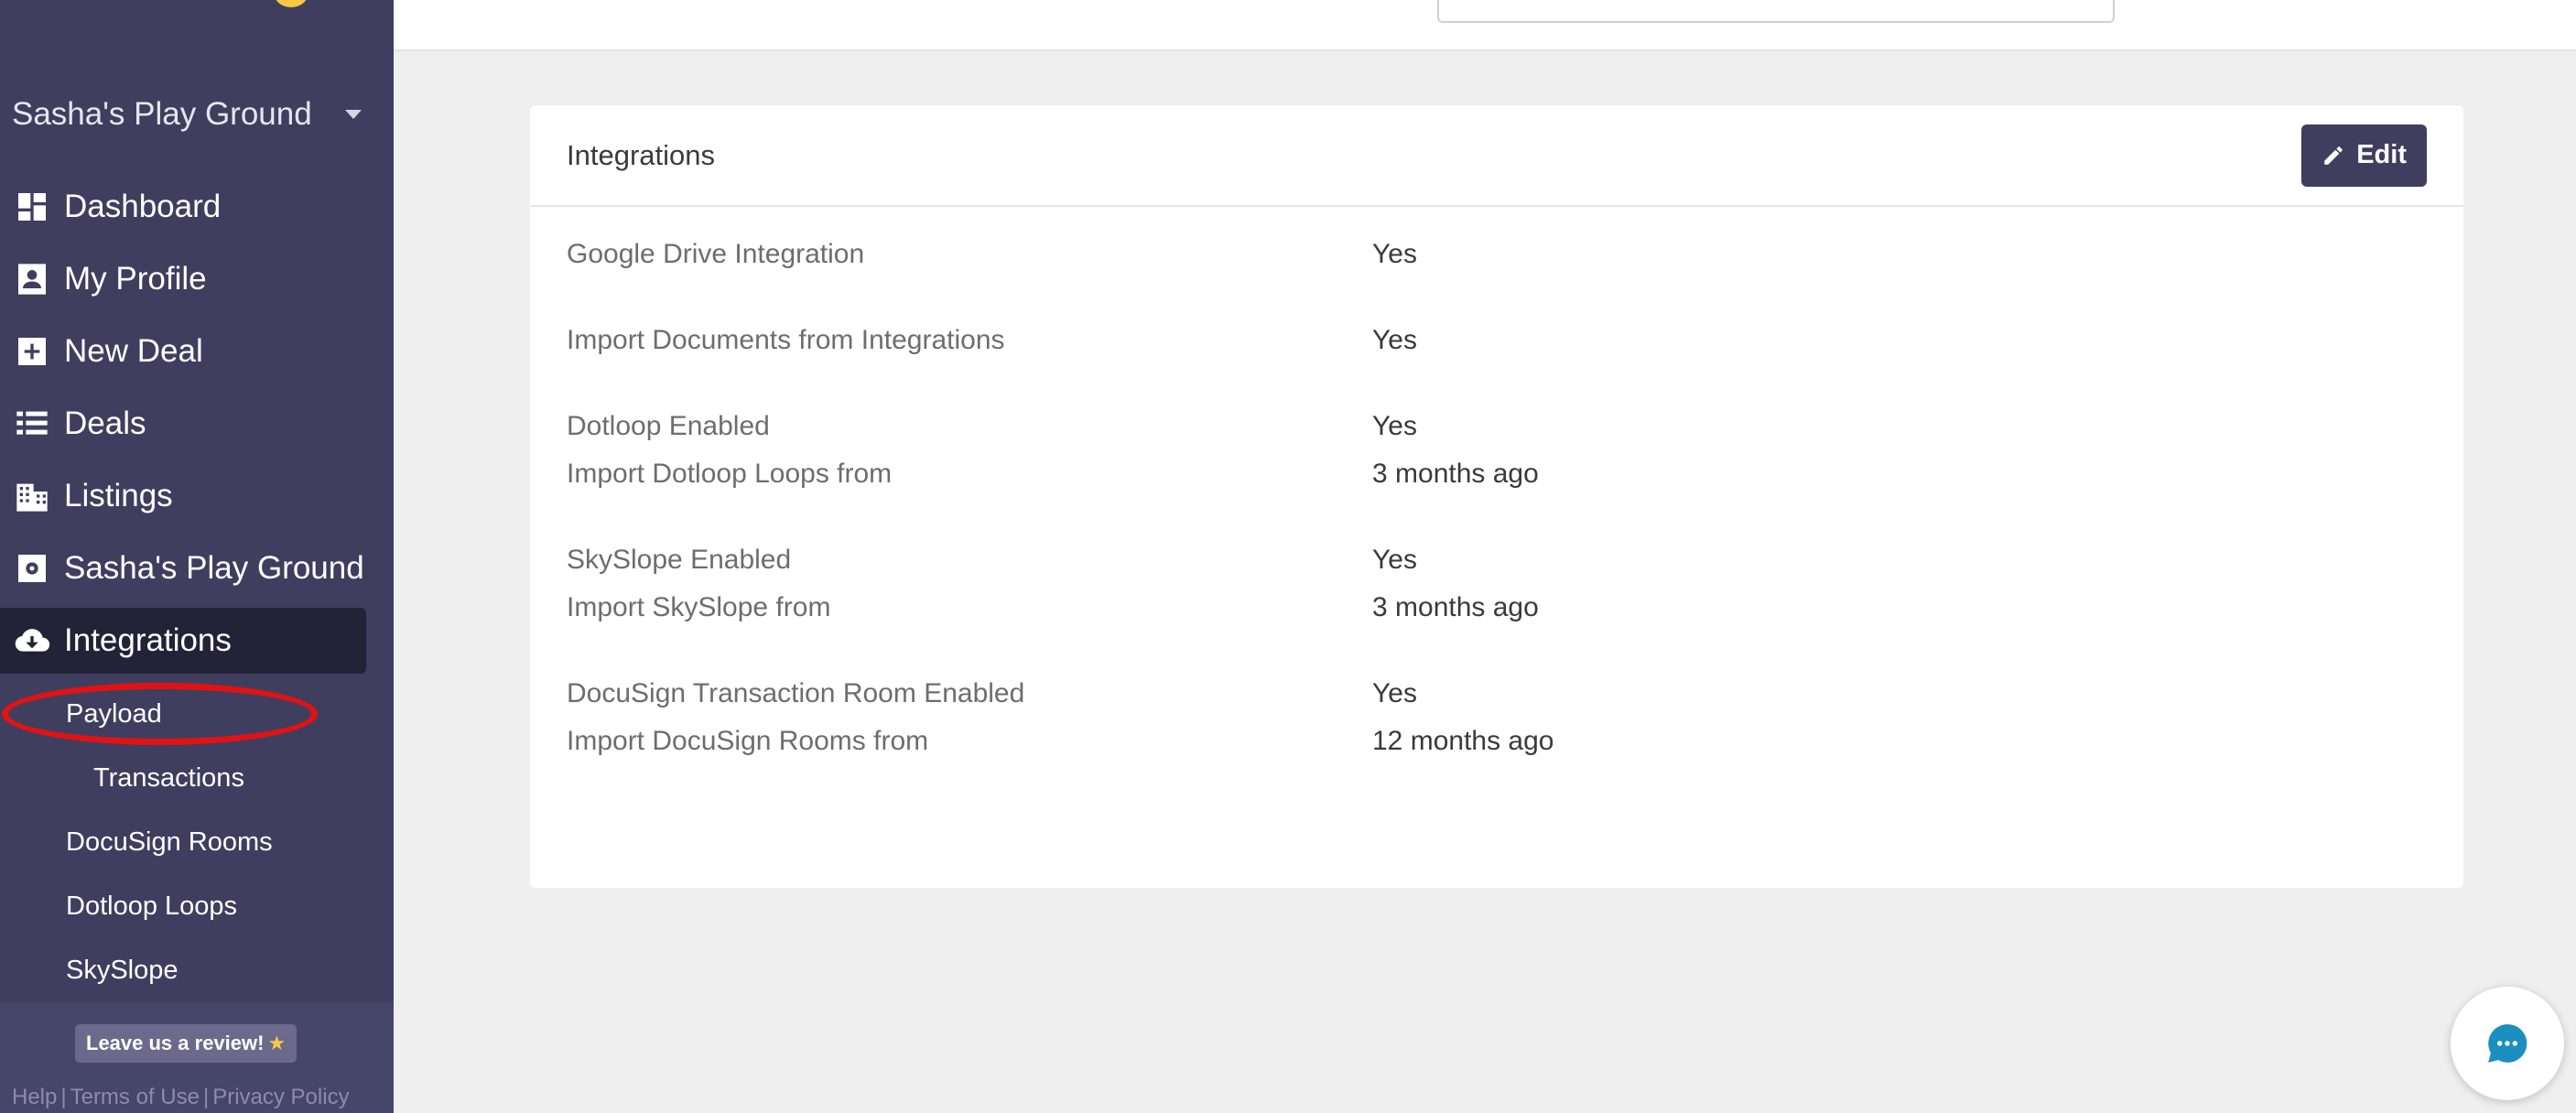 The width and height of the screenshot is (2576, 1113). Describe the element at coordinates (291, 3) in the screenshot. I see `logo-icon` at that location.